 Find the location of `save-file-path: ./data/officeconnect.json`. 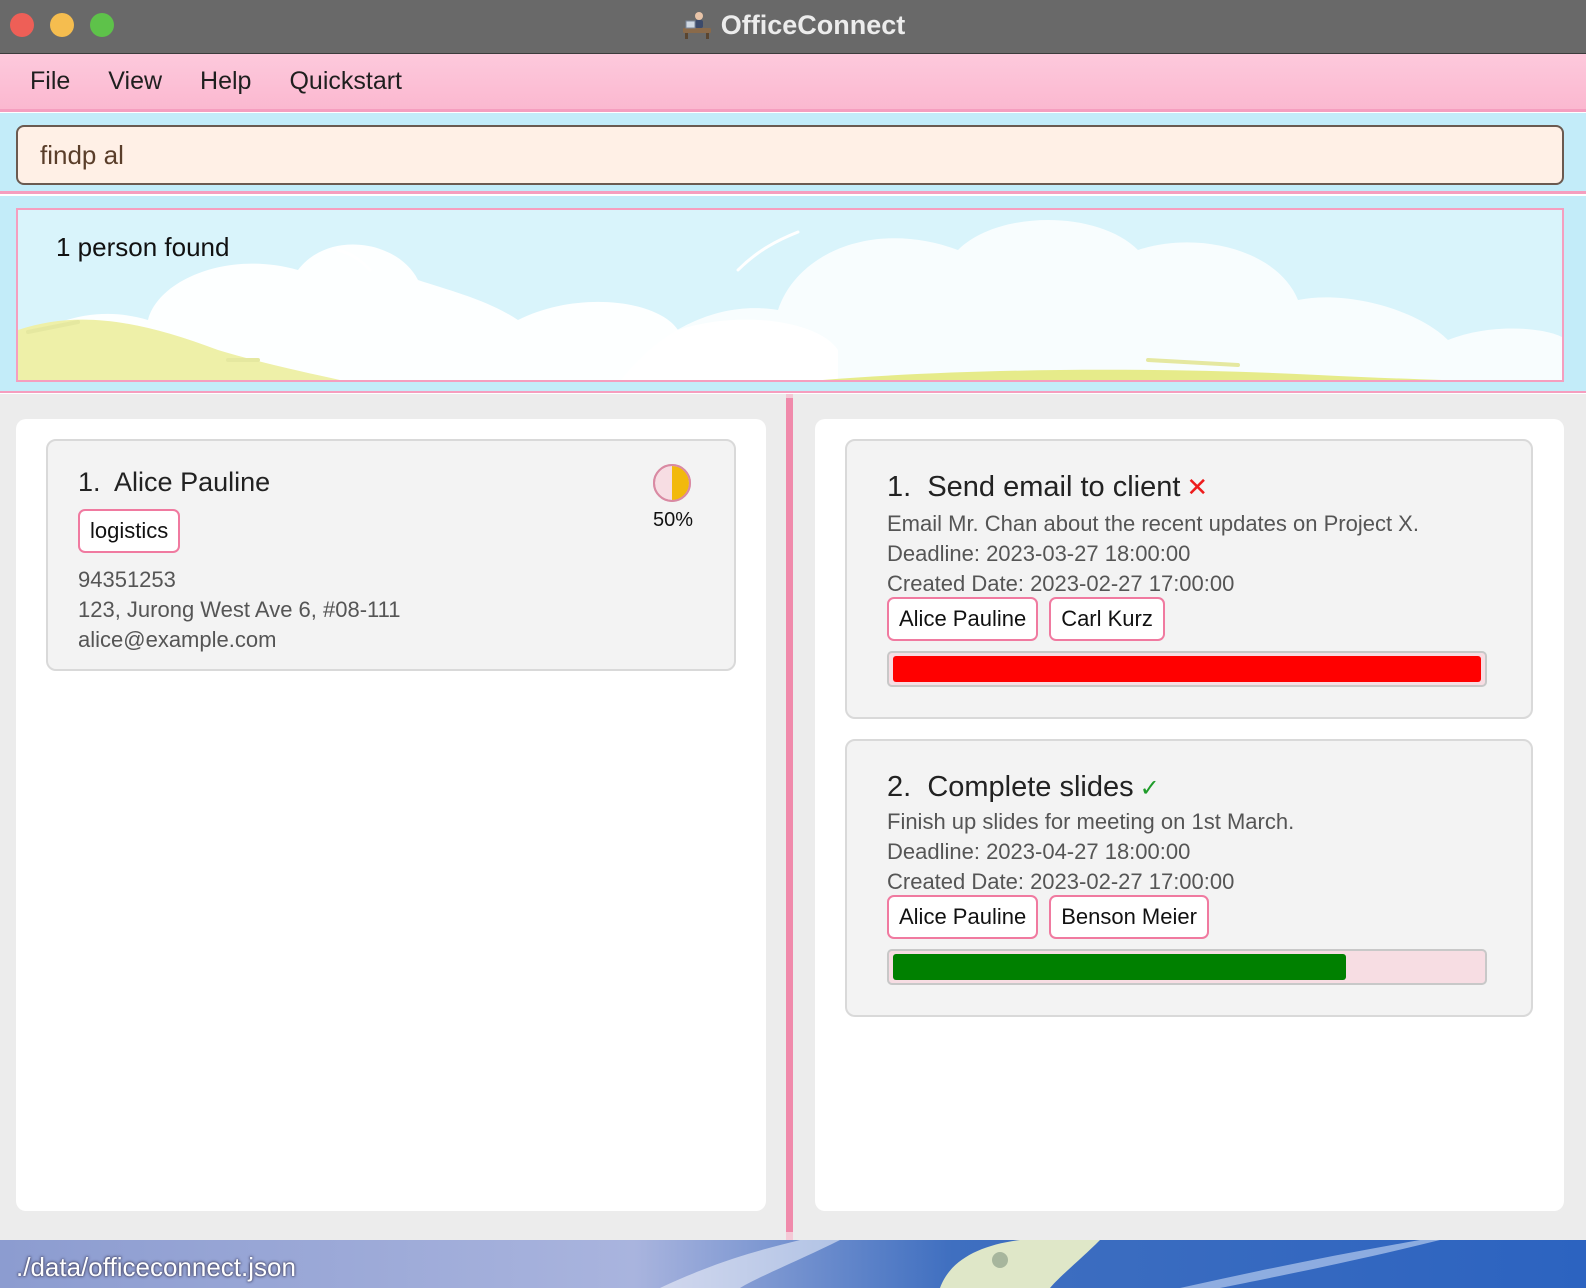

save-file-path: ./data/officeconnect.json is located at coordinates (156, 1267).